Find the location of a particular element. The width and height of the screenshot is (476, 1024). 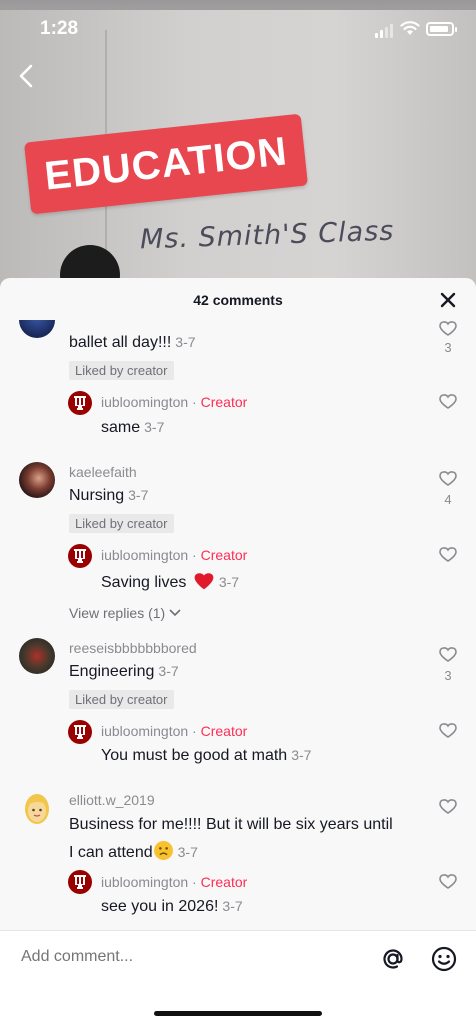

comment-text: Nursing 3-7 is located at coordinates (108, 496).